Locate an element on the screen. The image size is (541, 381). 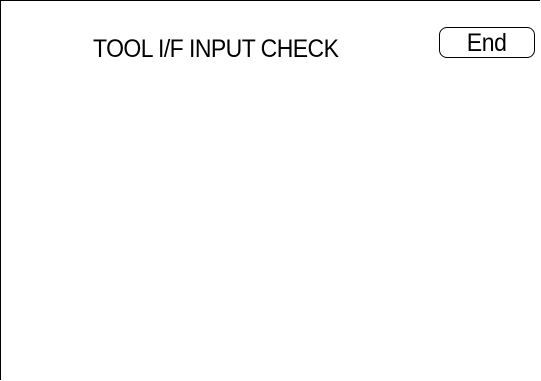
end-button-label: End is located at coordinates (487, 42).